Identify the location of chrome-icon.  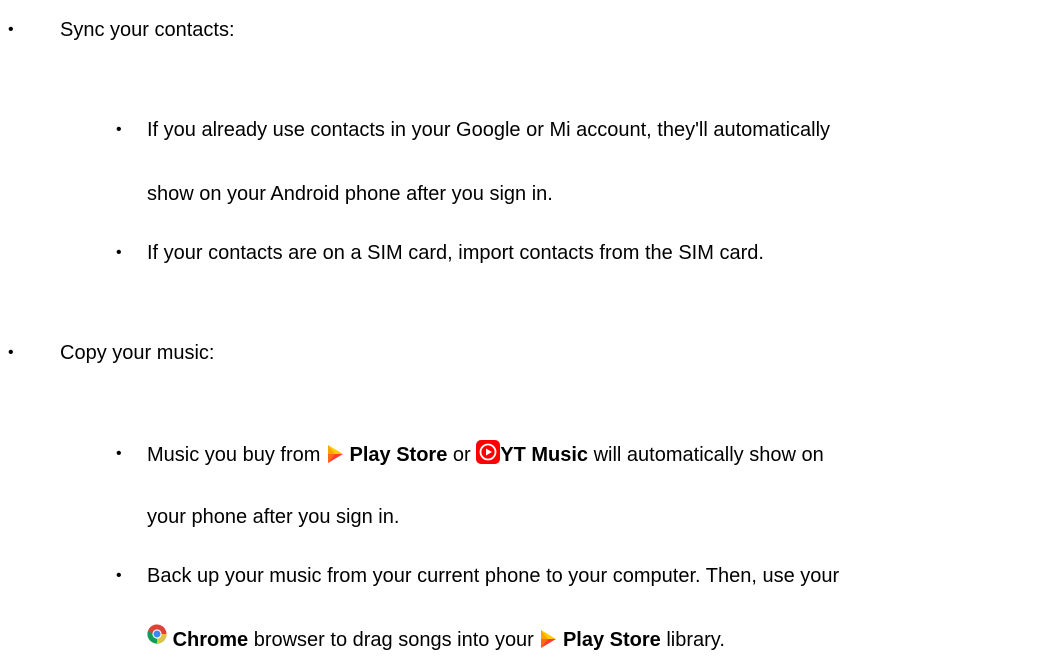
(157, 634).